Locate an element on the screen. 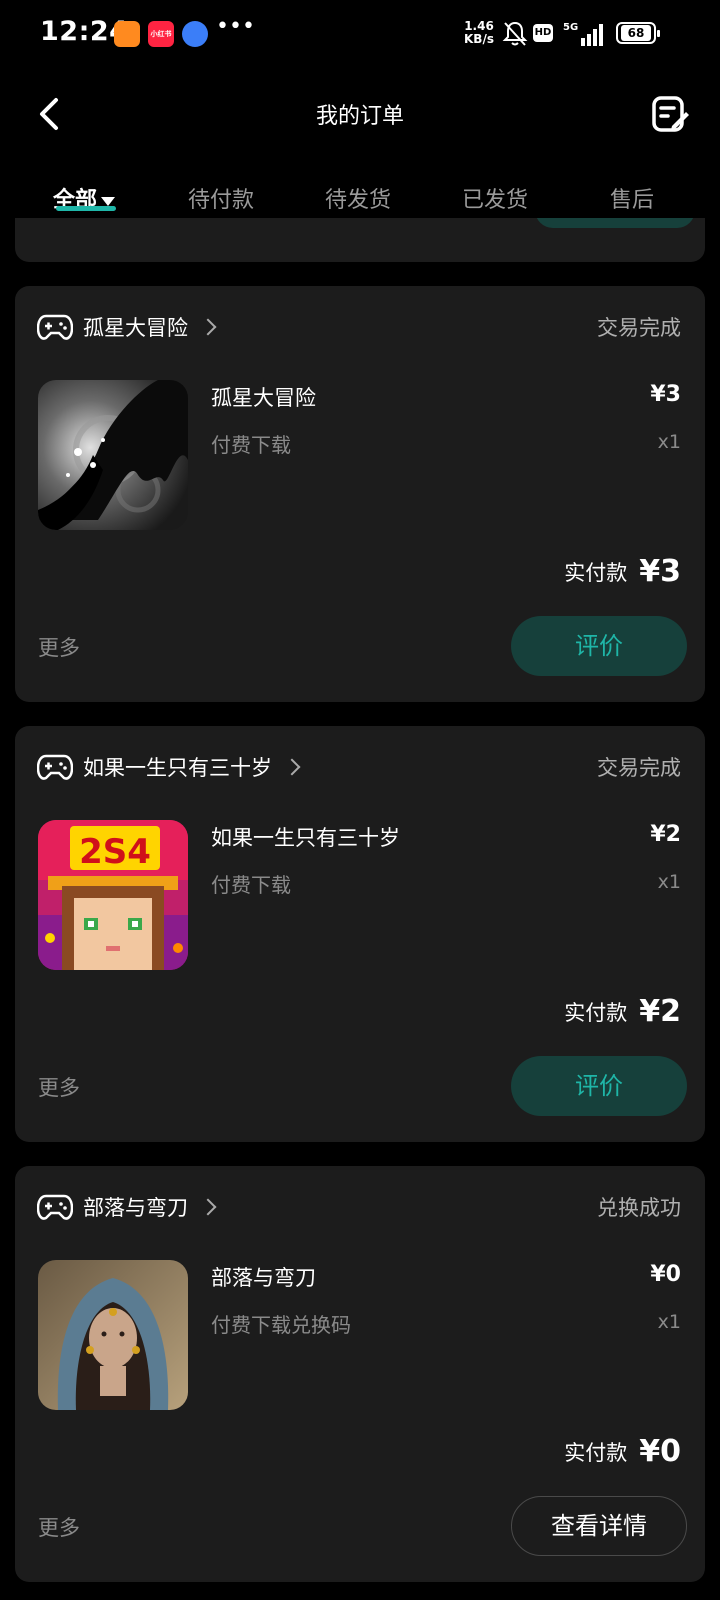 The width and height of the screenshot is (720, 1600). page-title: 我的订单 is located at coordinates (359, 116).